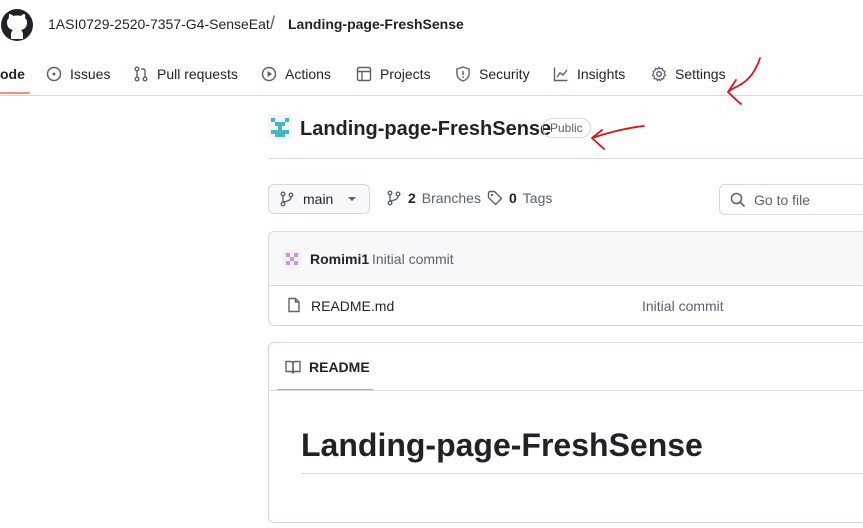  Describe the element at coordinates (413, 259) in the screenshot. I see `commit-message: Initial commit` at that location.